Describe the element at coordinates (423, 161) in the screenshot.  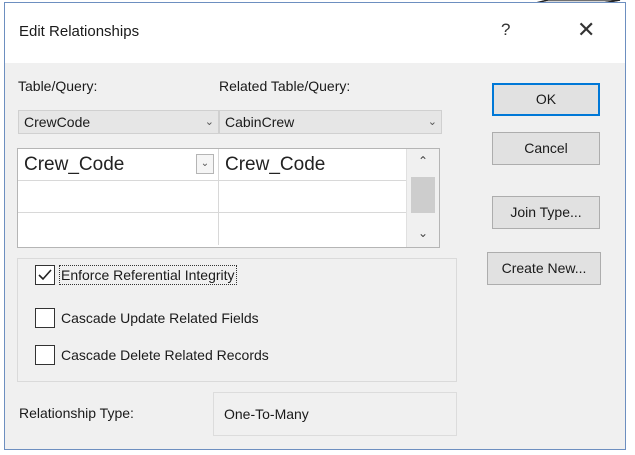
I see `chevron-up-icon: ⌃` at that location.